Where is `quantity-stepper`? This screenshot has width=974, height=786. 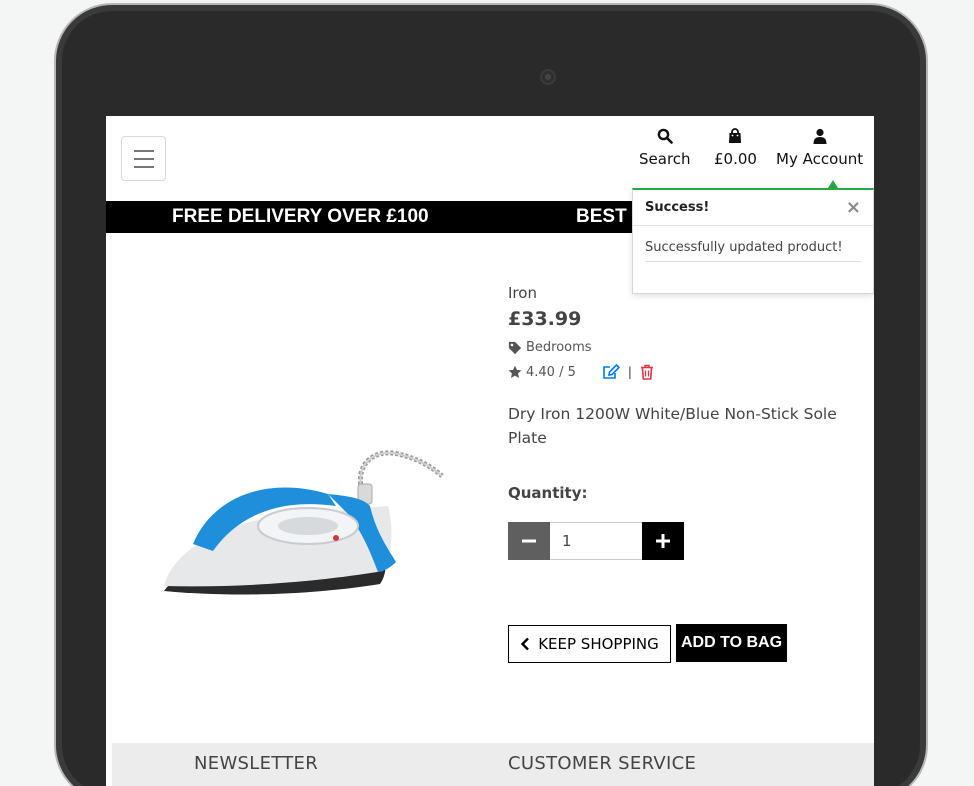
quantity-stepper is located at coordinates (596, 541).